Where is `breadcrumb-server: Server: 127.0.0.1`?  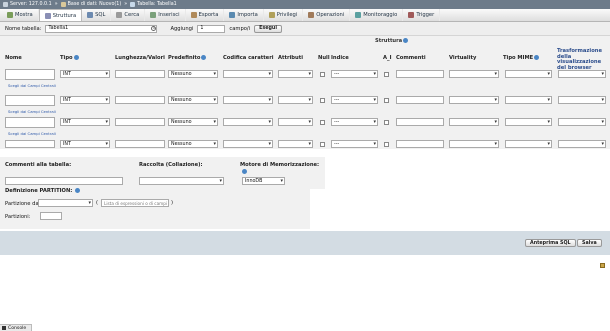 breadcrumb-server: Server: 127.0.0.1 is located at coordinates (27, 4).